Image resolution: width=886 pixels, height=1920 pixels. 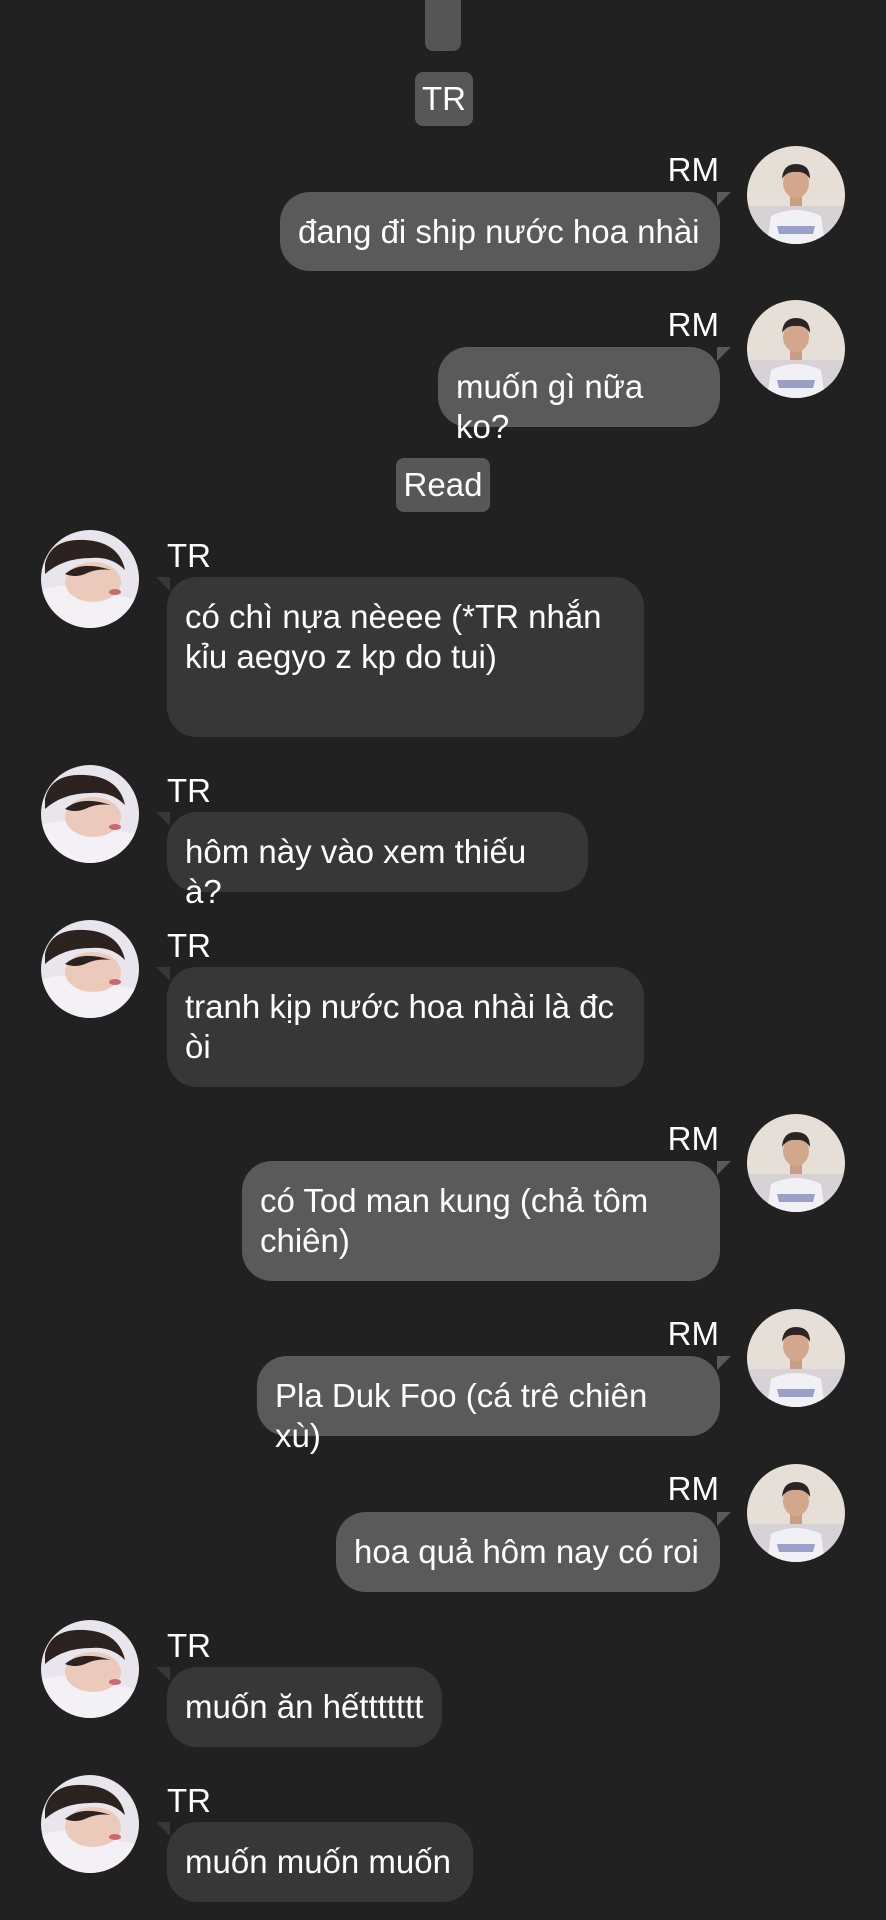 What do you see at coordinates (400, 1027) in the screenshot?
I see `message-bubble: tranh kịp nước hoa nhài là đc òi` at bounding box center [400, 1027].